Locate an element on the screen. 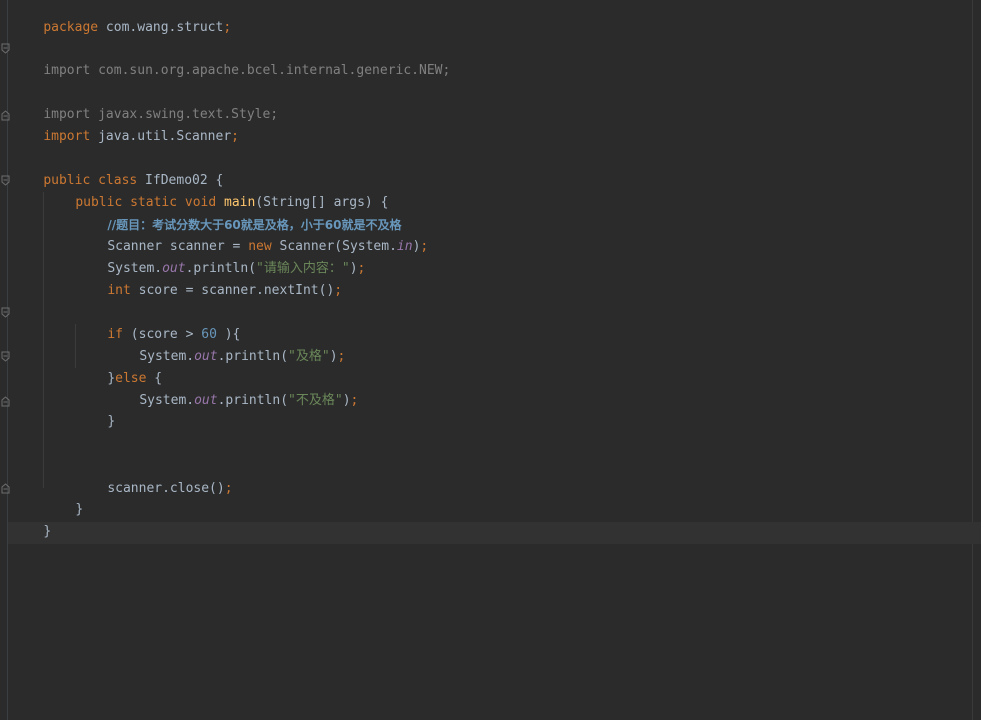 This screenshot has width=981, height=720. import-path: java.util.Scanner is located at coordinates (161, 136).